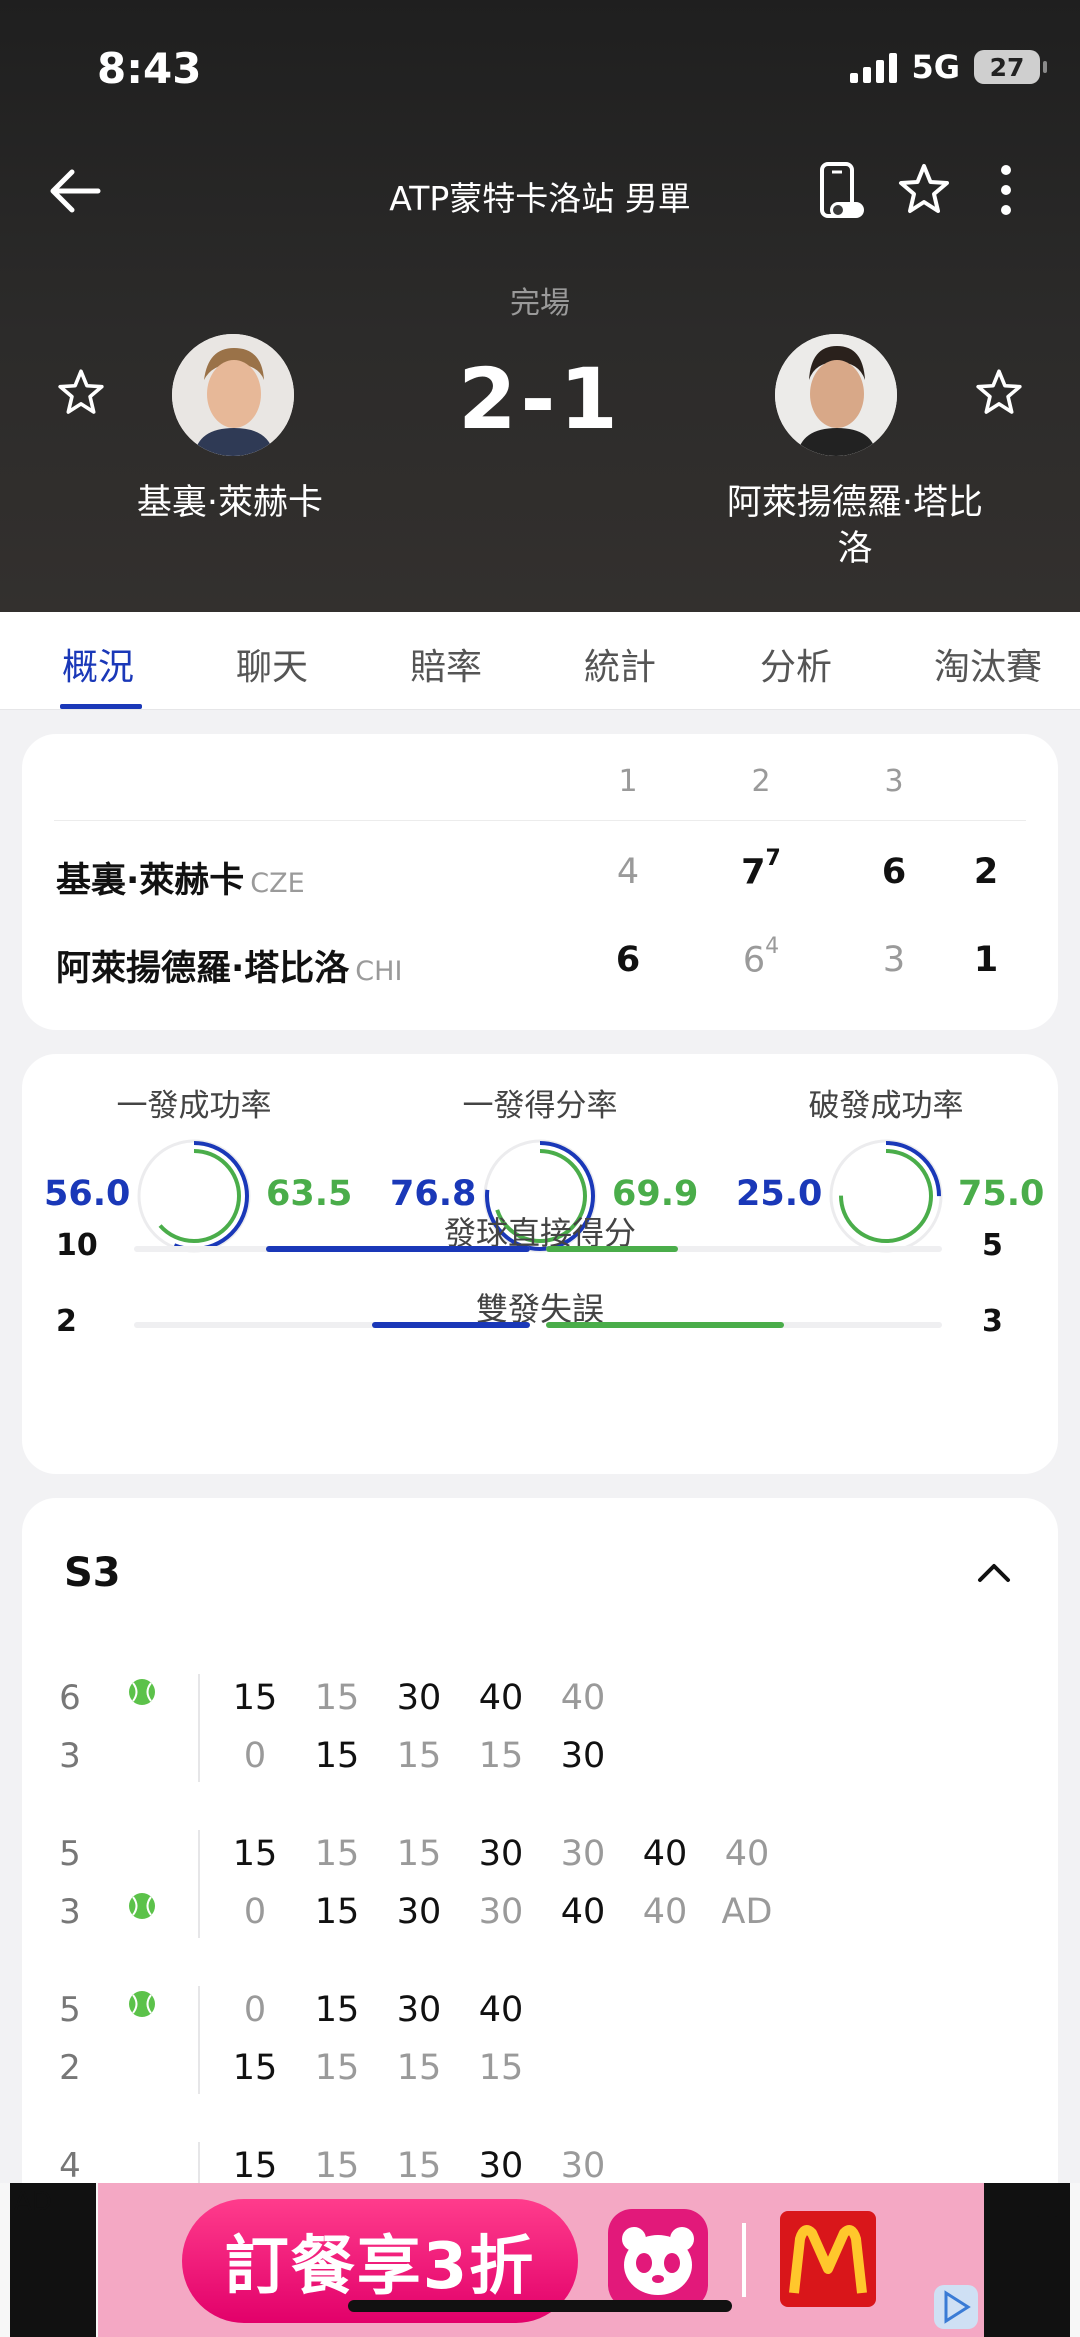 This screenshot has width=1080, height=2337. What do you see at coordinates (924, 190) in the screenshot?
I see `favorite-match-button` at bounding box center [924, 190].